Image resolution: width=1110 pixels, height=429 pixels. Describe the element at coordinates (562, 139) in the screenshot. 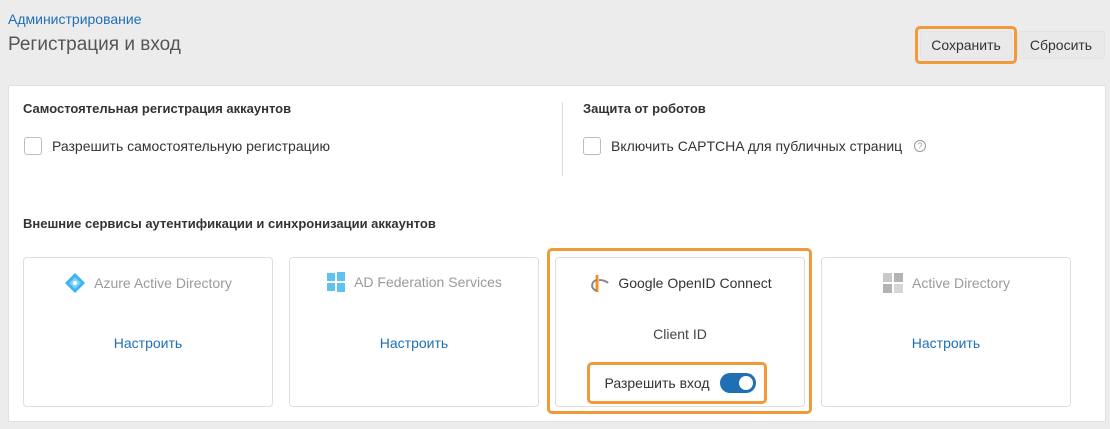

I see `section-divider` at that location.